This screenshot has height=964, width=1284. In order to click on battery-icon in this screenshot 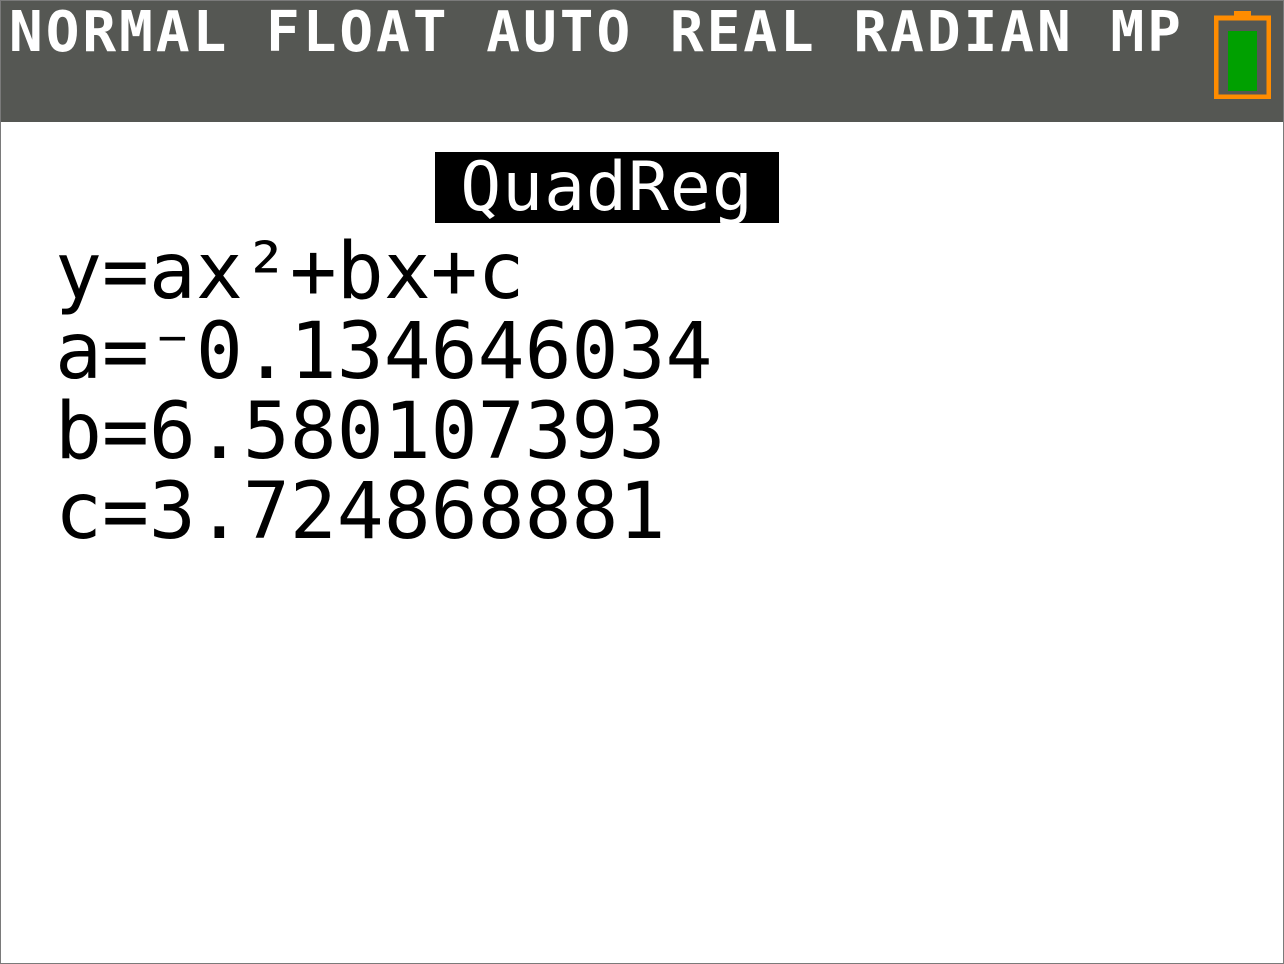, I will do `click(1242, 55)`.